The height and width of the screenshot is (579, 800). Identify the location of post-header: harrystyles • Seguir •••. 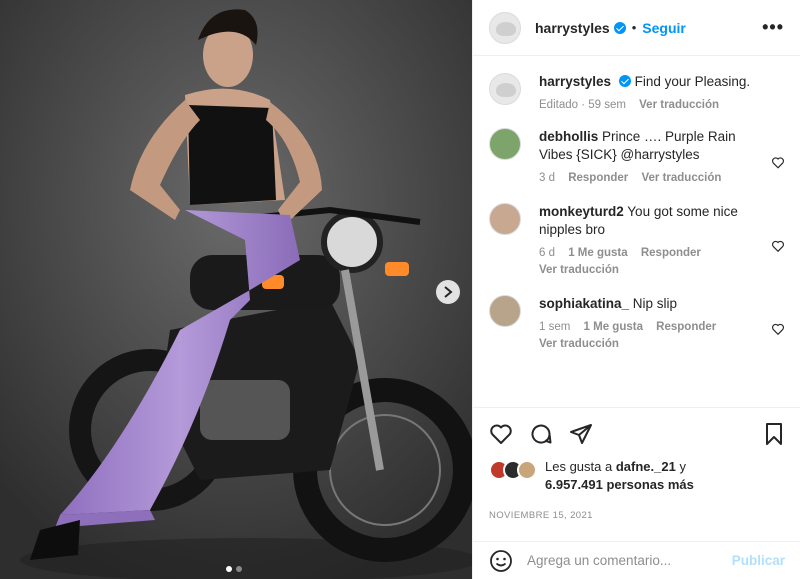
(636, 28).